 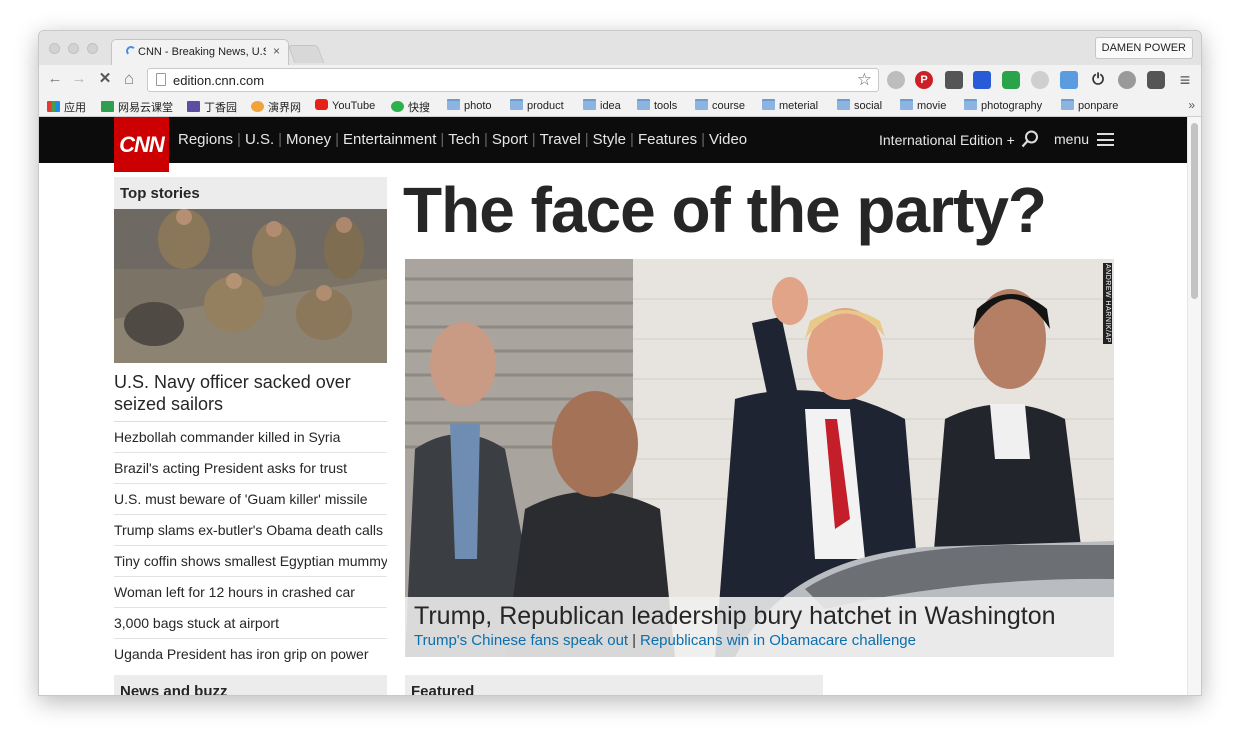 I want to click on maximize-window-button, so click(x=92, y=48).